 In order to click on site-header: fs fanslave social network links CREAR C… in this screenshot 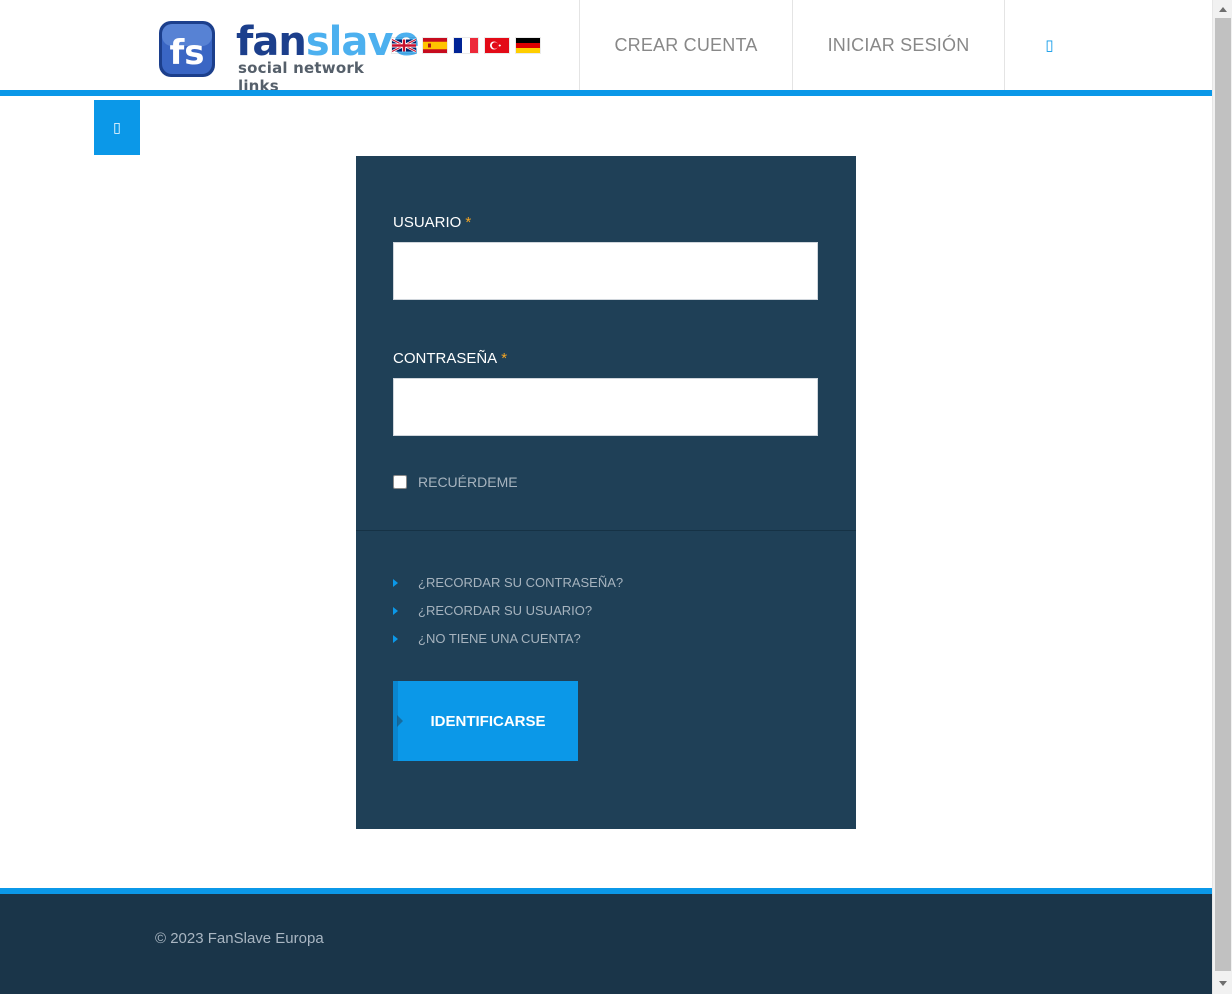, I will do `click(606, 47)`.